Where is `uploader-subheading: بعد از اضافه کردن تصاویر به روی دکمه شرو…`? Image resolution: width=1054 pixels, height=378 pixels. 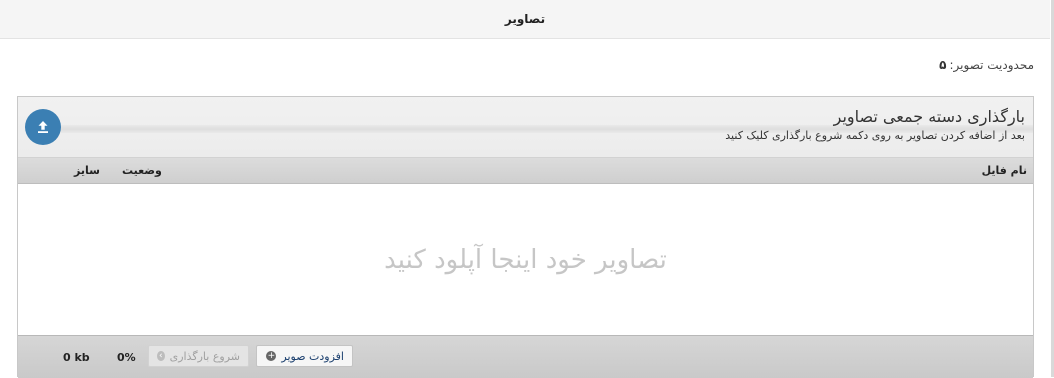
uploader-subheading: بعد از اضافه کردن تصاویر به روی دکمه شرو… is located at coordinates (875, 135).